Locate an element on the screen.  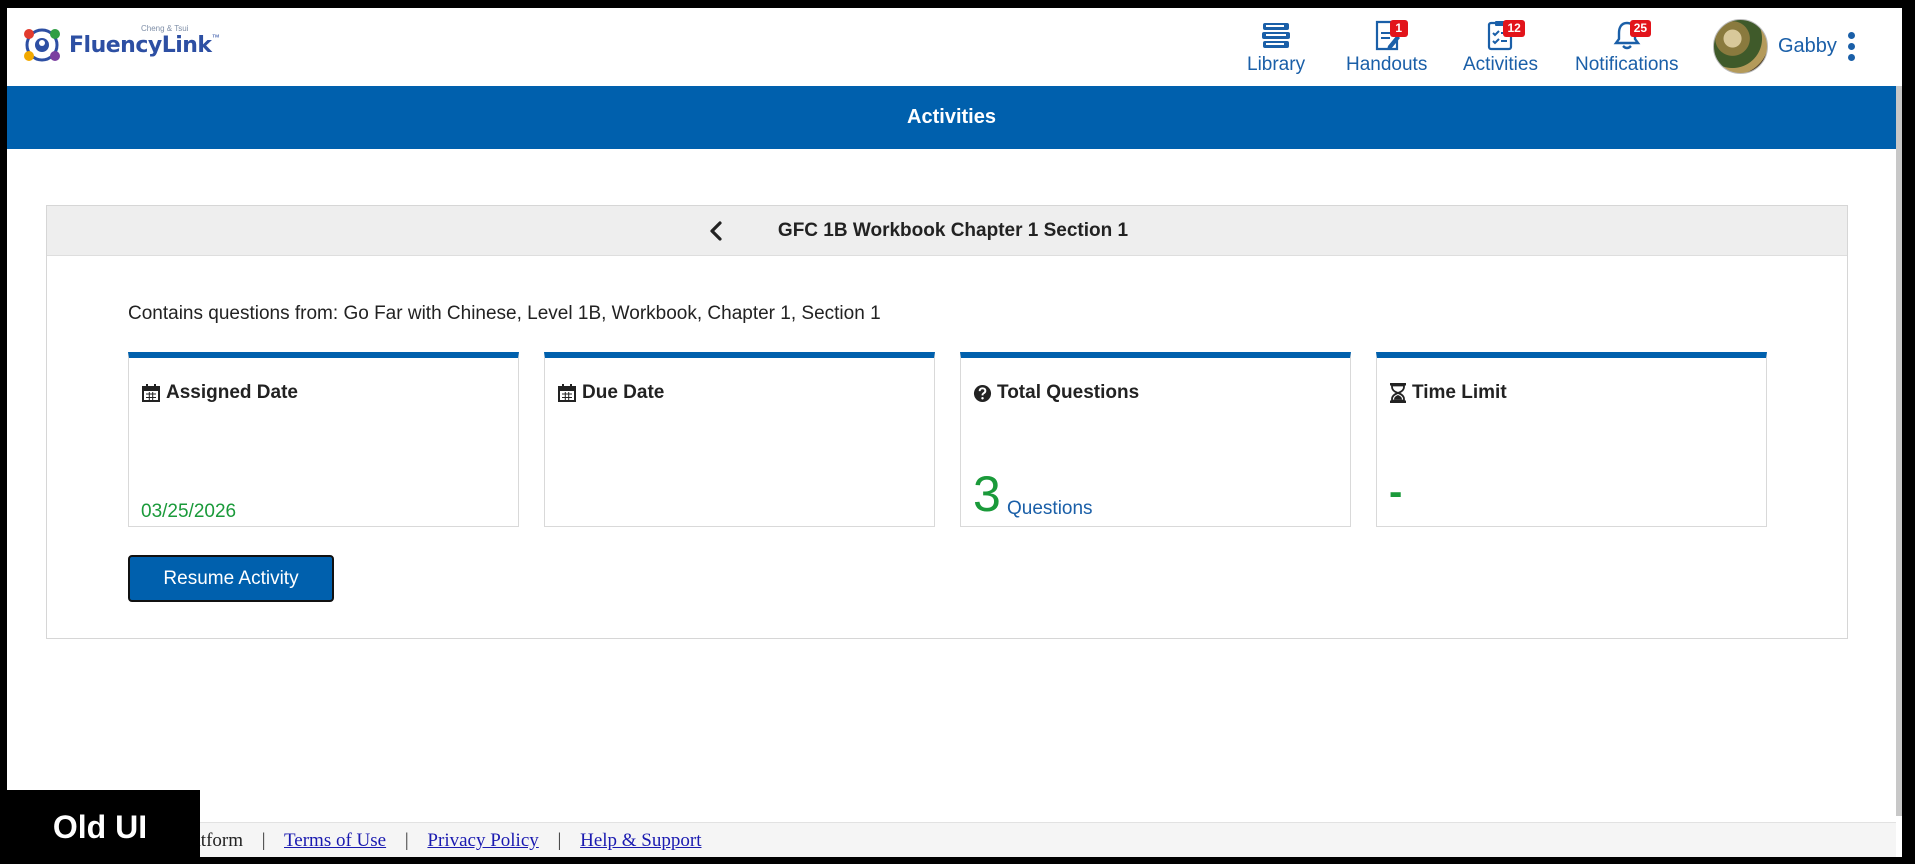
brand-wordmark: Cheng & Tsui FluencyLink™ is located at coordinates (144, 41).